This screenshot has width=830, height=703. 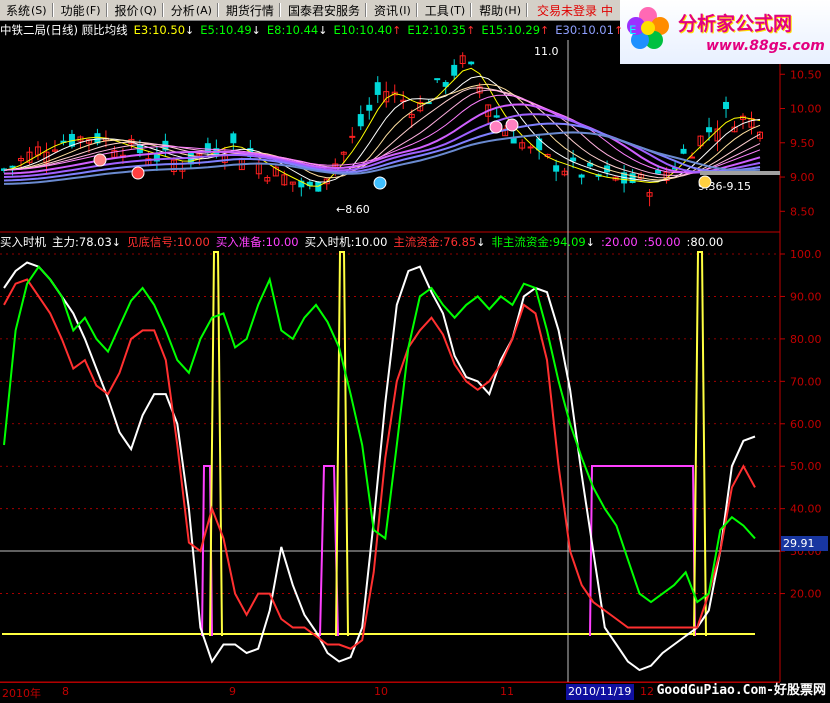 I want to click on site-logo: 分析家公式网 www.88gs.com, so click(x=725, y=32).